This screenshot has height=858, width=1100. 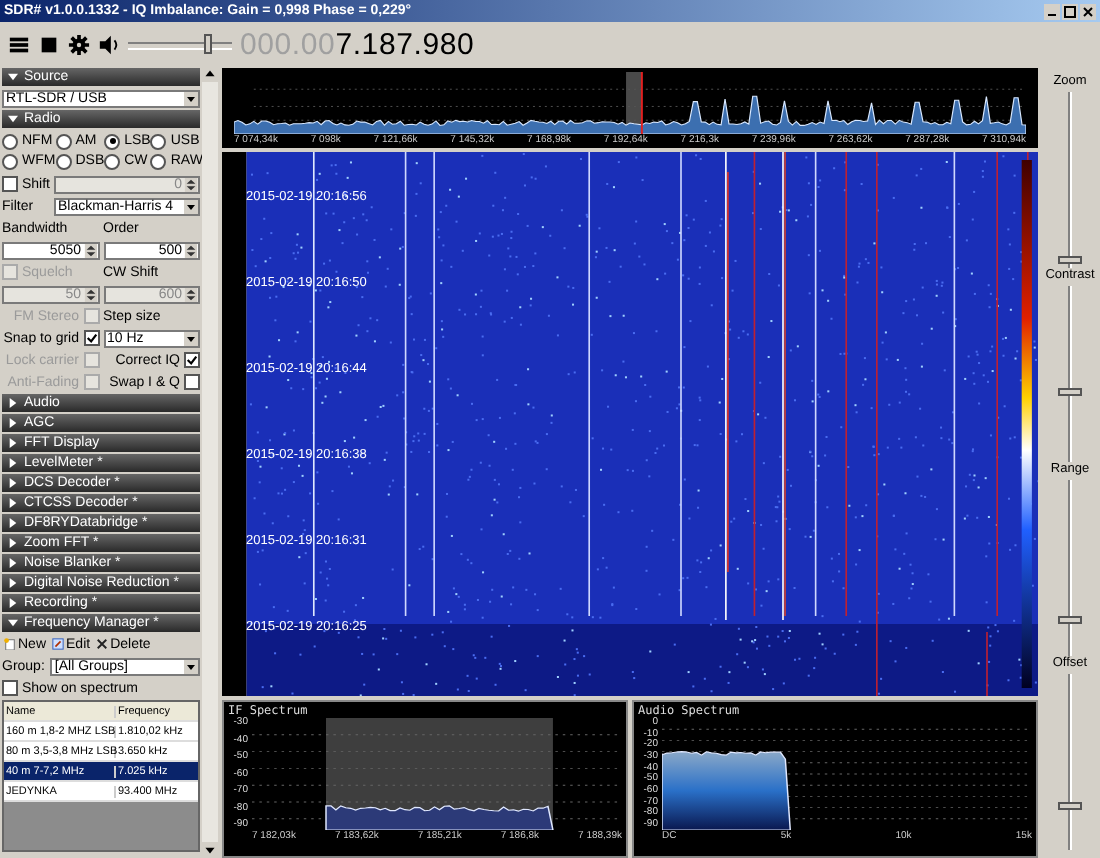 What do you see at coordinates (180, 44) in the screenshot?
I see `volume-slider` at bounding box center [180, 44].